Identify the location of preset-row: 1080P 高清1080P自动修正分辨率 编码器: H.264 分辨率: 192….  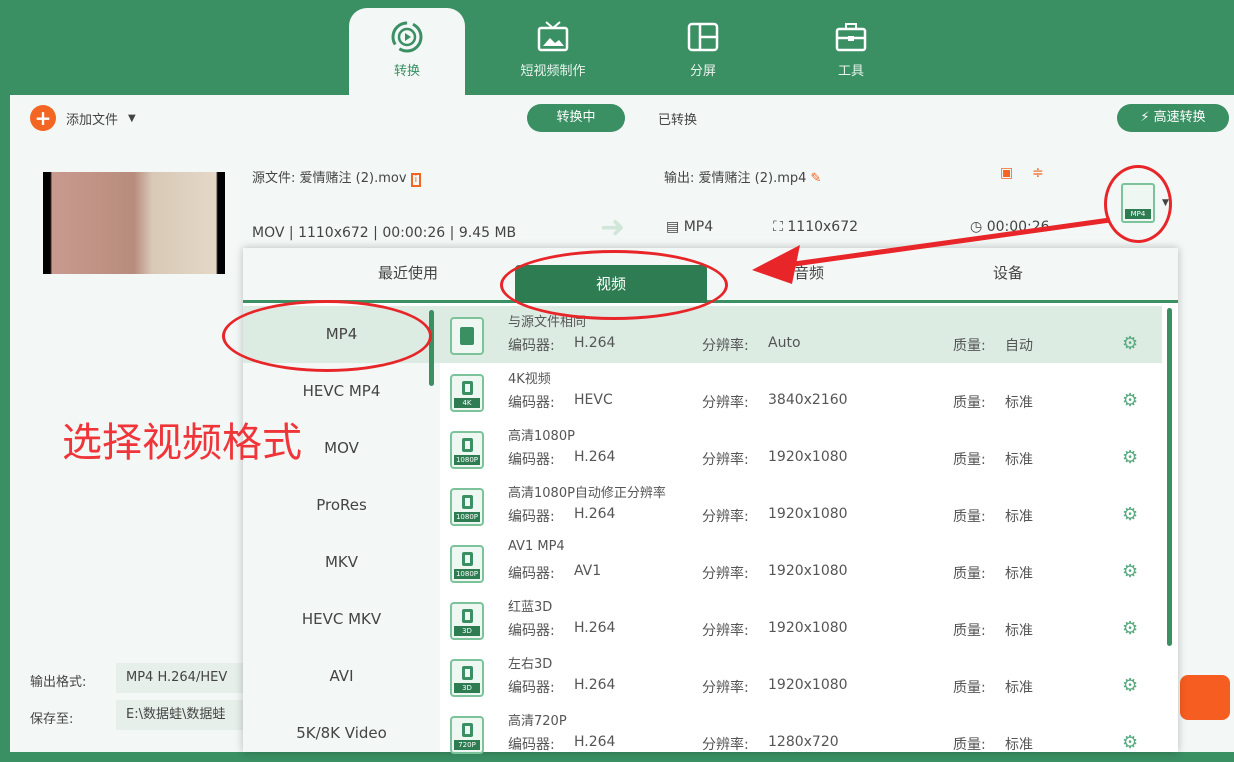
(801, 505).